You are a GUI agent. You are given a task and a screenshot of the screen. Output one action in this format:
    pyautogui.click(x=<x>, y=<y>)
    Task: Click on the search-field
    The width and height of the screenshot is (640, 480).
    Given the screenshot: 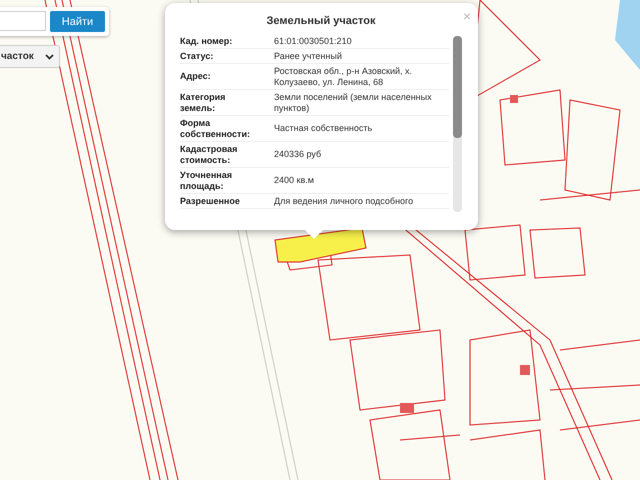 What is the action you would take?
    pyautogui.click(x=23, y=21)
    